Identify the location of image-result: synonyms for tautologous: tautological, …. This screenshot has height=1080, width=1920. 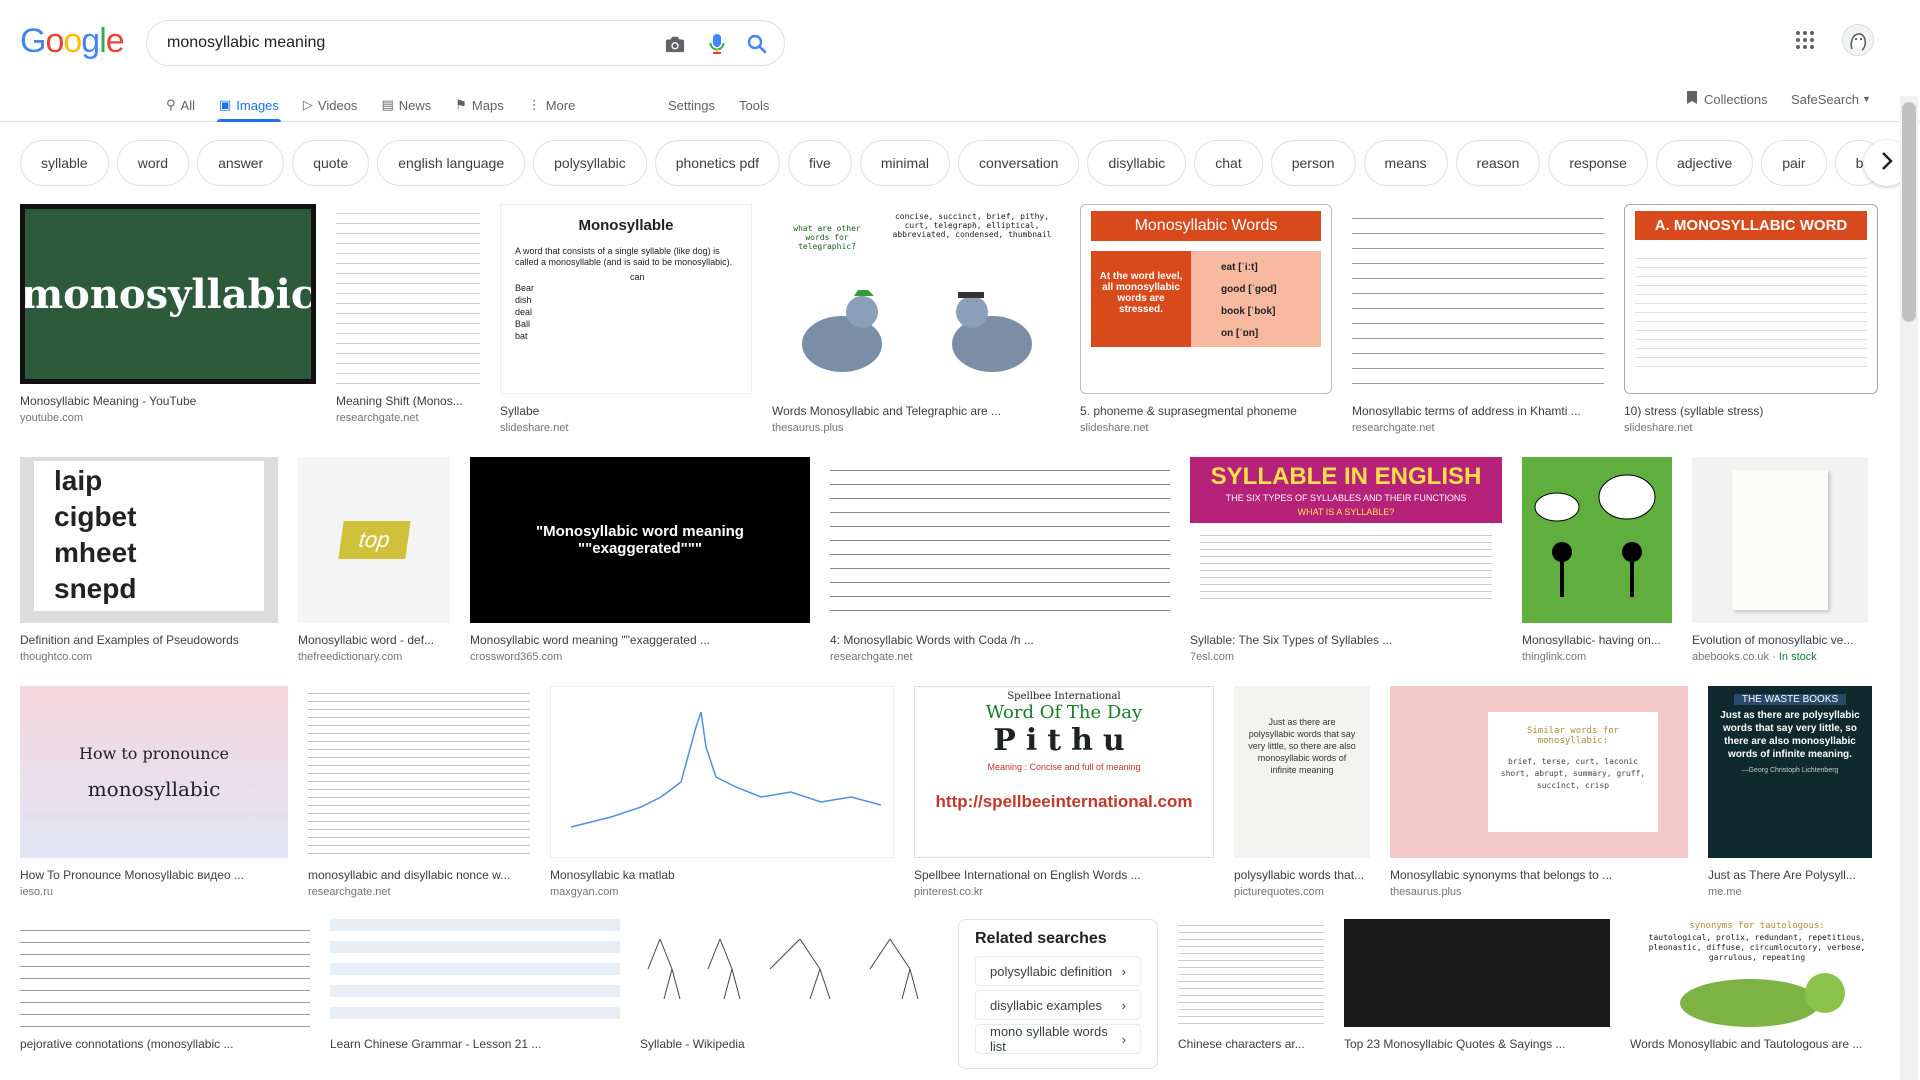
(1757, 994).